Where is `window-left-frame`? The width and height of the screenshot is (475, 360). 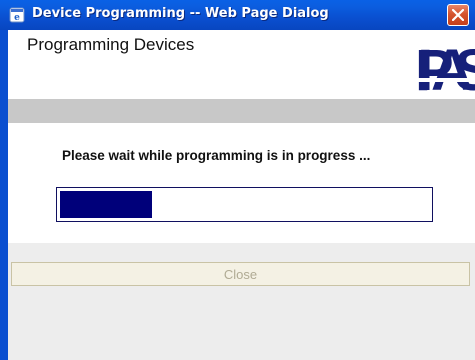 window-left-frame is located at coordinates (4, 195).